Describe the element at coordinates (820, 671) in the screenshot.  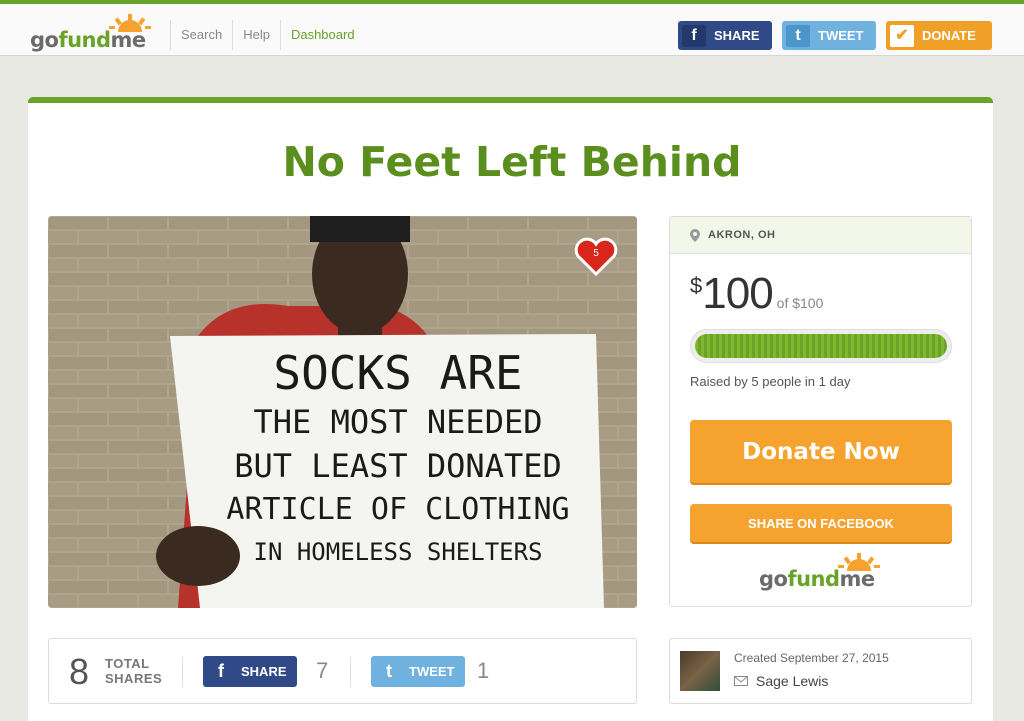
I see `creator-info: Created September 27, 2015 Sage Lewis` at that location.